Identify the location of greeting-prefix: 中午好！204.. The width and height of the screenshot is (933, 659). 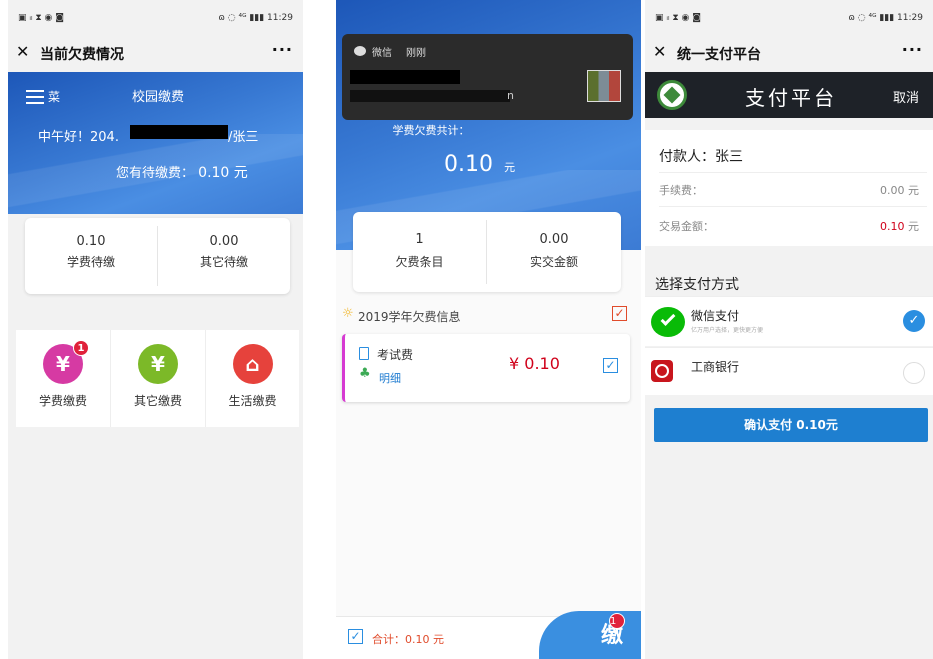
(78, 137).